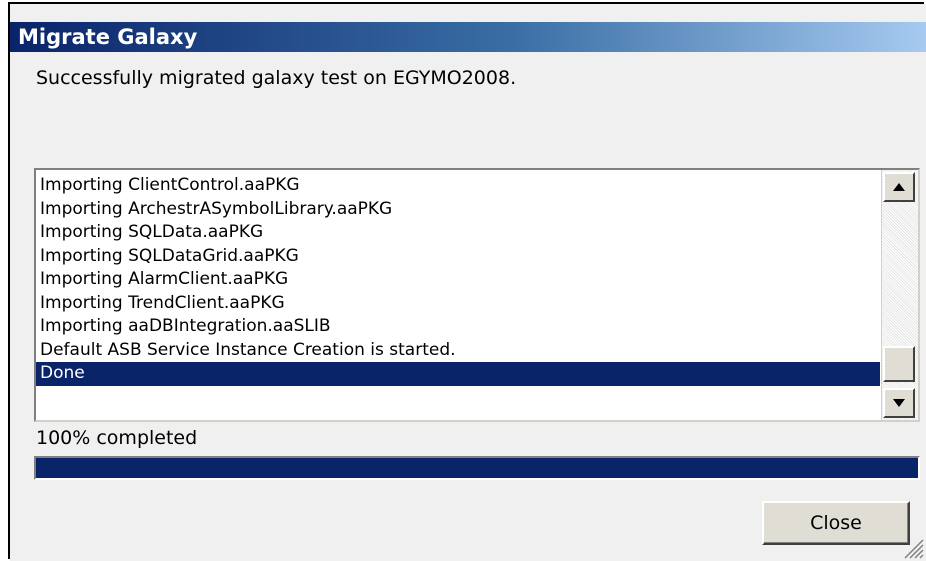 The width and height of the screenshot is (926, 561). I want to click on log-item: Importing ArchestrASymbolLibrary.aaPKG, so click(458, 210).